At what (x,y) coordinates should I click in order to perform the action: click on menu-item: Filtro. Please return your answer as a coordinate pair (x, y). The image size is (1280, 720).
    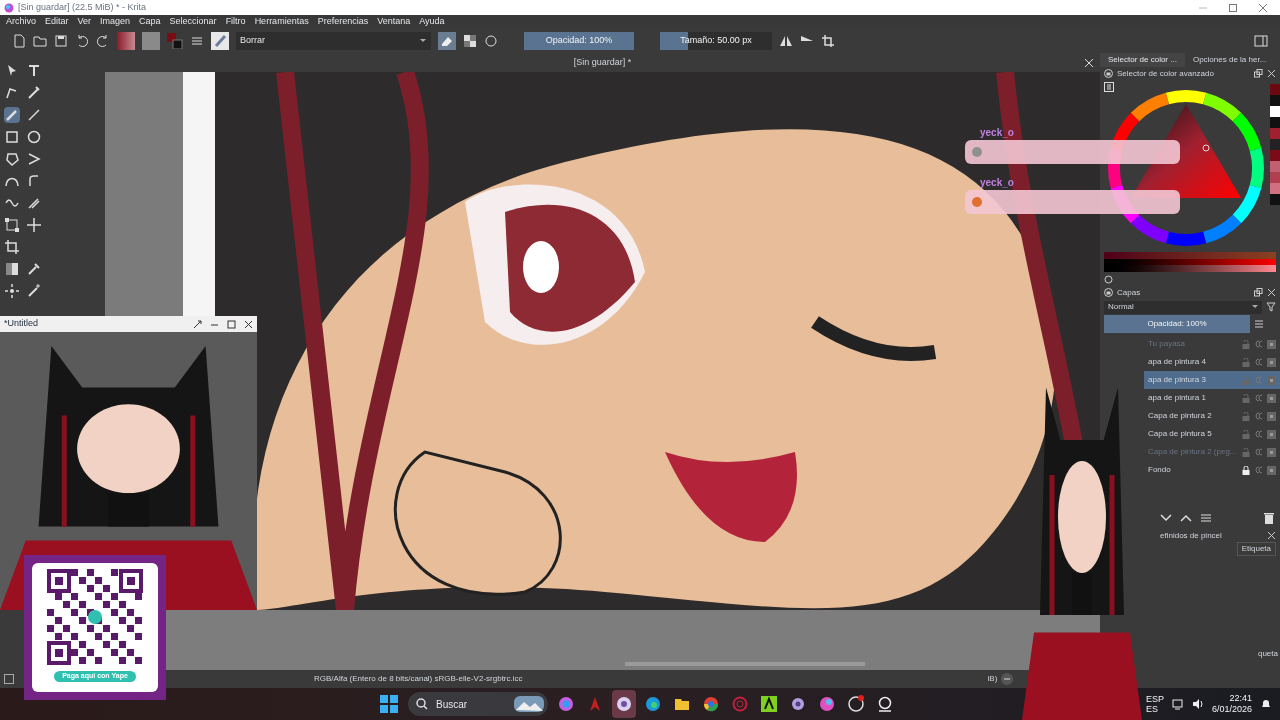
    Looking at the image, I should click on (235, 22).